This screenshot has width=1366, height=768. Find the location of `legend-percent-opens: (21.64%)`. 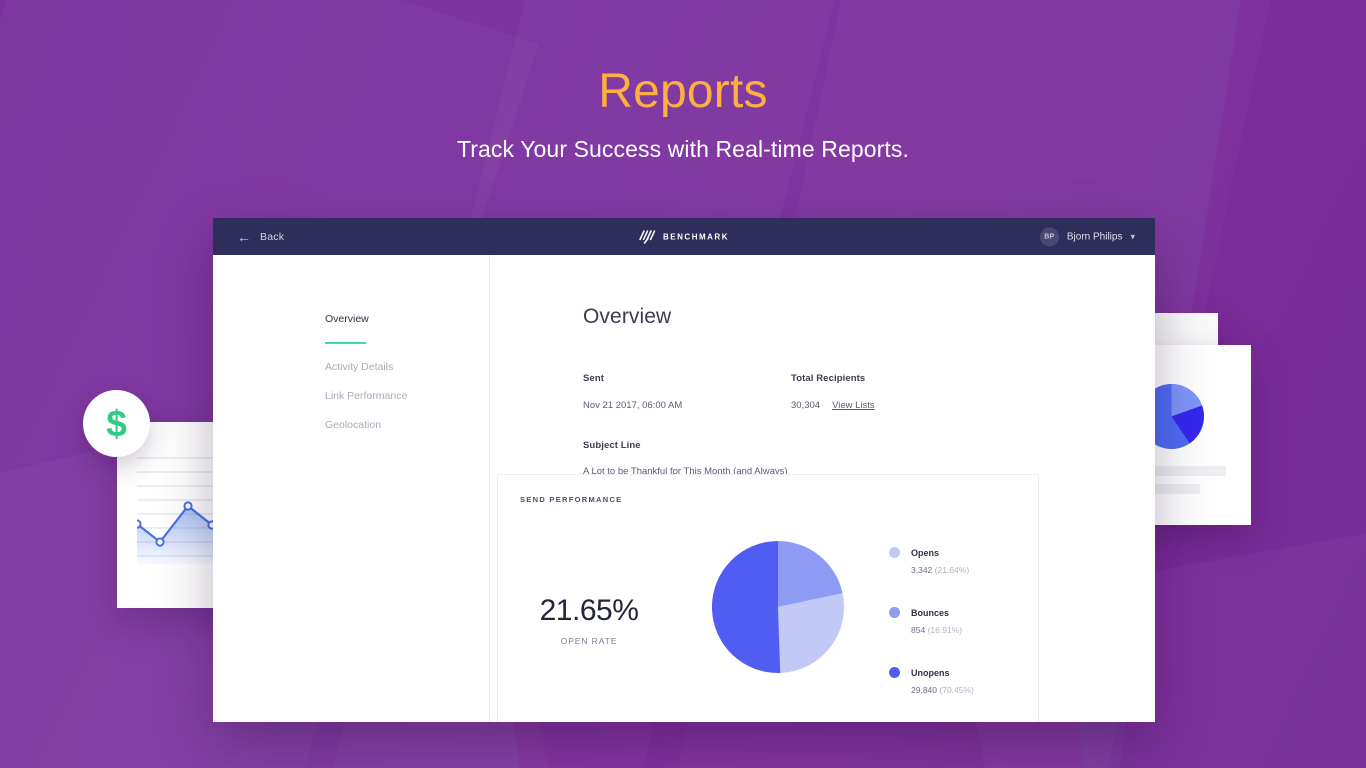

legend-percent-opens: (21.64%) is located at coordinates (952, 570).